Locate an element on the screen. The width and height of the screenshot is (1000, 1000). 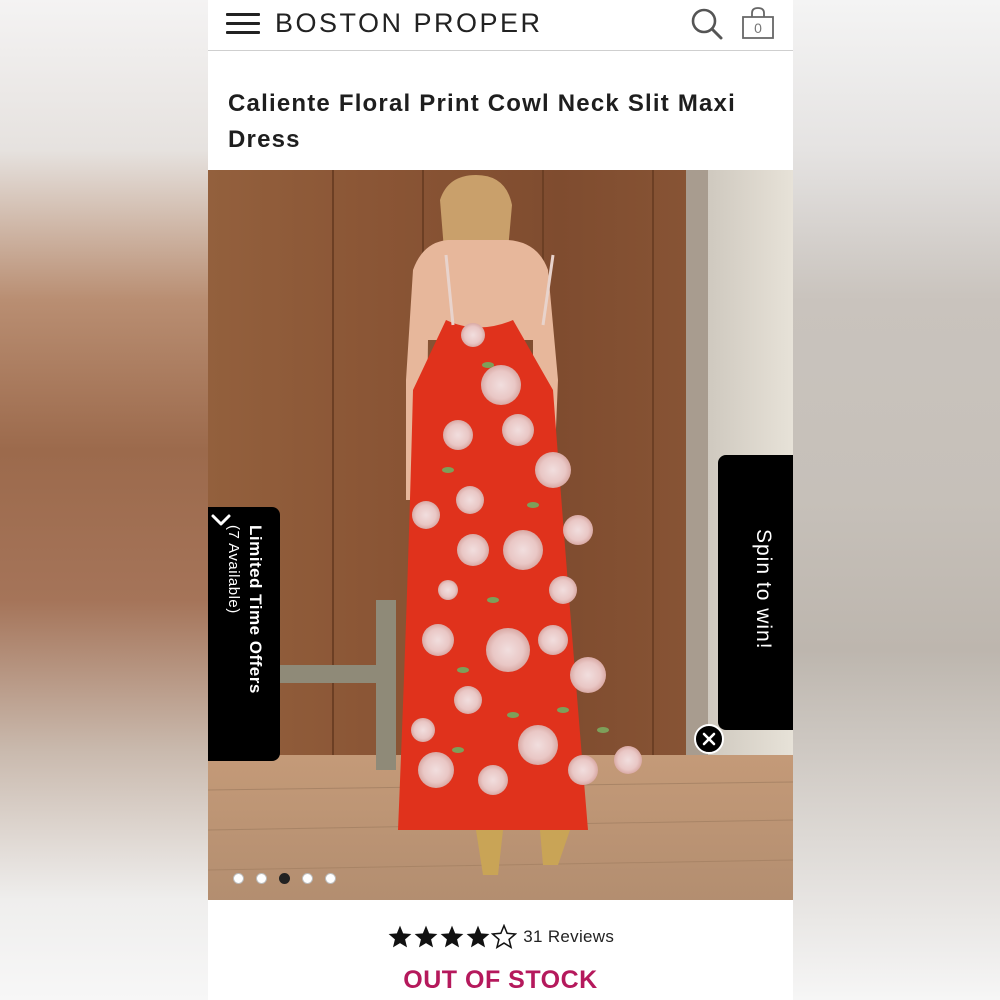
close-icon is located at coordinates (709, 739).